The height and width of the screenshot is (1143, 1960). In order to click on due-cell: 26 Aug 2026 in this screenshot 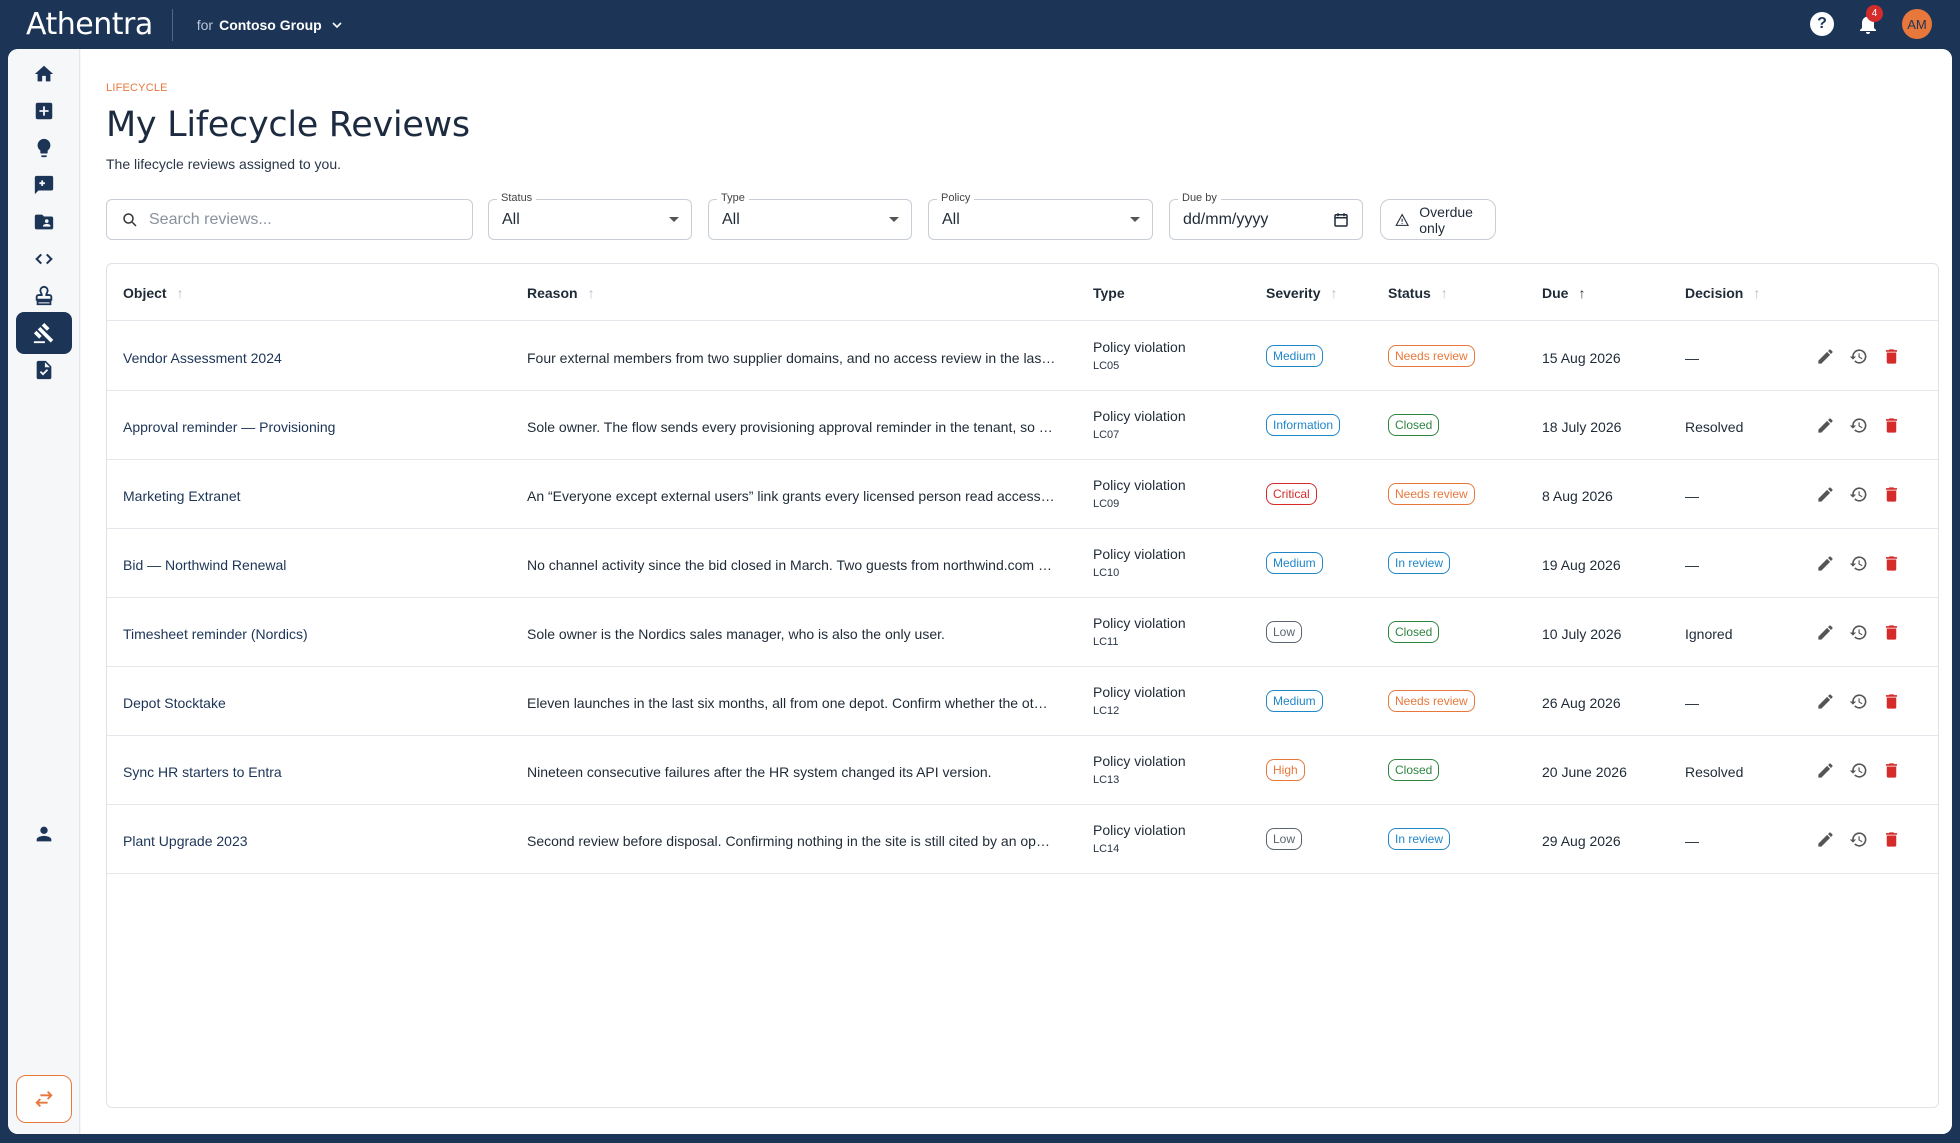, I will do `click(1581, 703)`.